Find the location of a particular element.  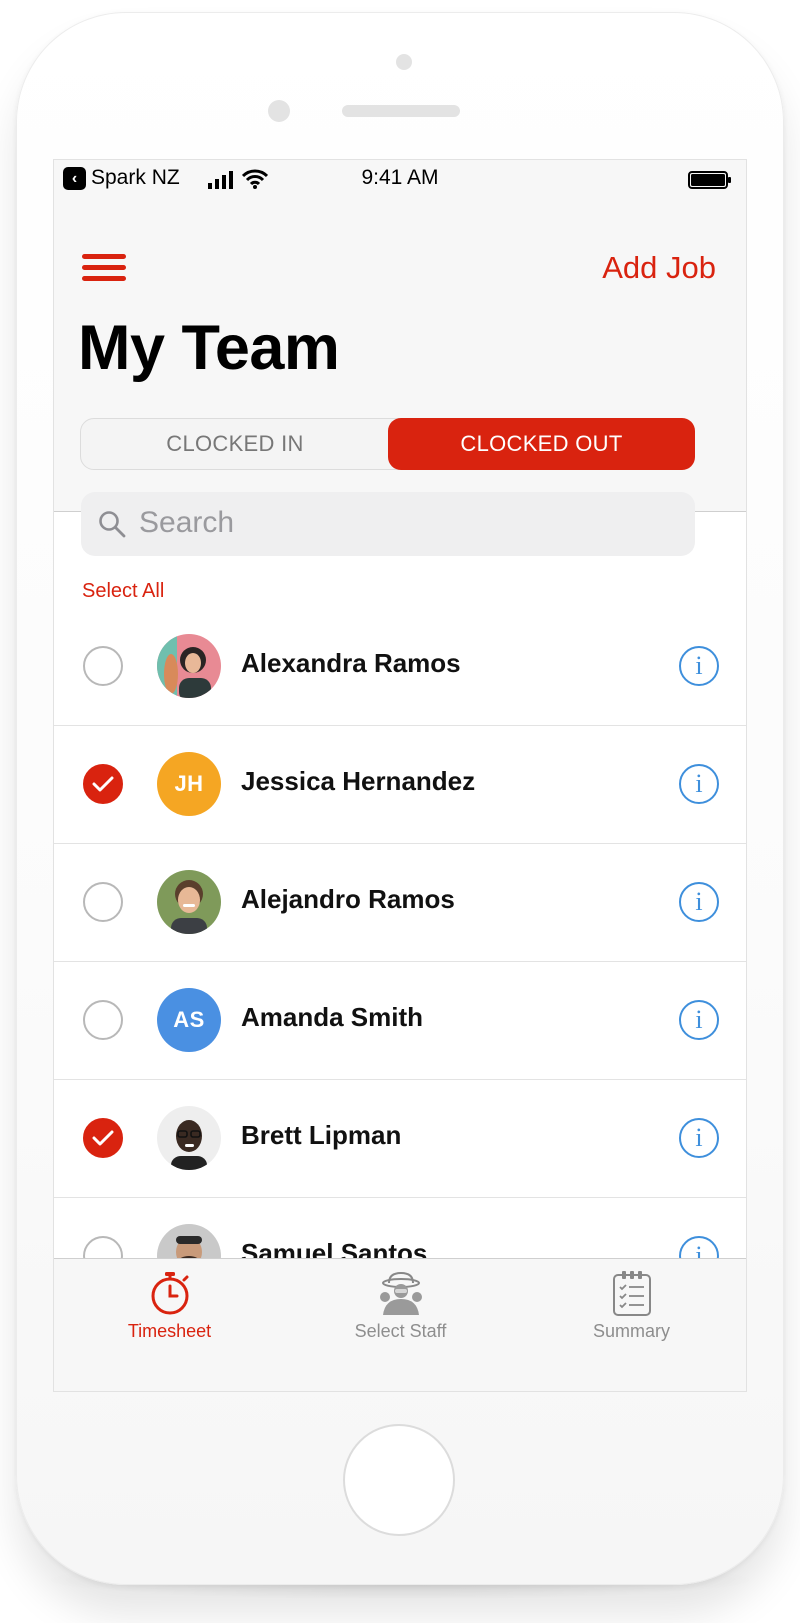

staff-name: Alexandra Ramos is located at coordinates (351, 663).